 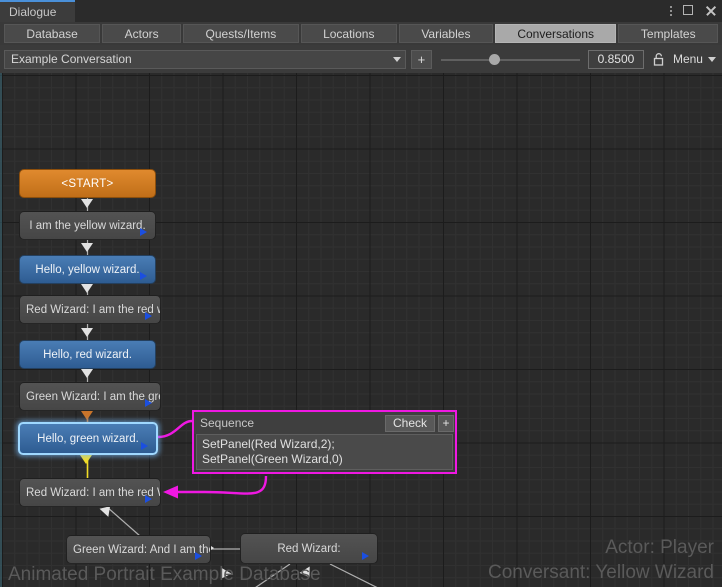 What do you see at coordinates (495, 59) in the screenshot?
I see `zoom-slider-handle` at bounding box center [495, 59].